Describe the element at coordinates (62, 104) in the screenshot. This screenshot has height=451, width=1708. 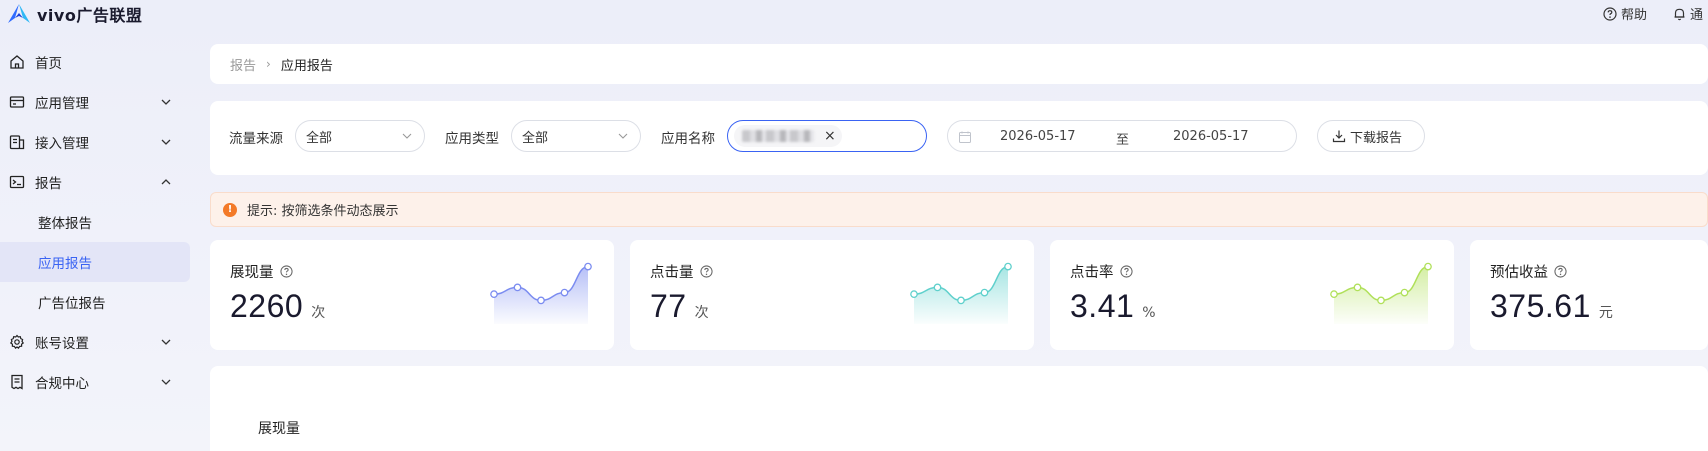
I see `sidebar-item-label: 应用管理` at that location.